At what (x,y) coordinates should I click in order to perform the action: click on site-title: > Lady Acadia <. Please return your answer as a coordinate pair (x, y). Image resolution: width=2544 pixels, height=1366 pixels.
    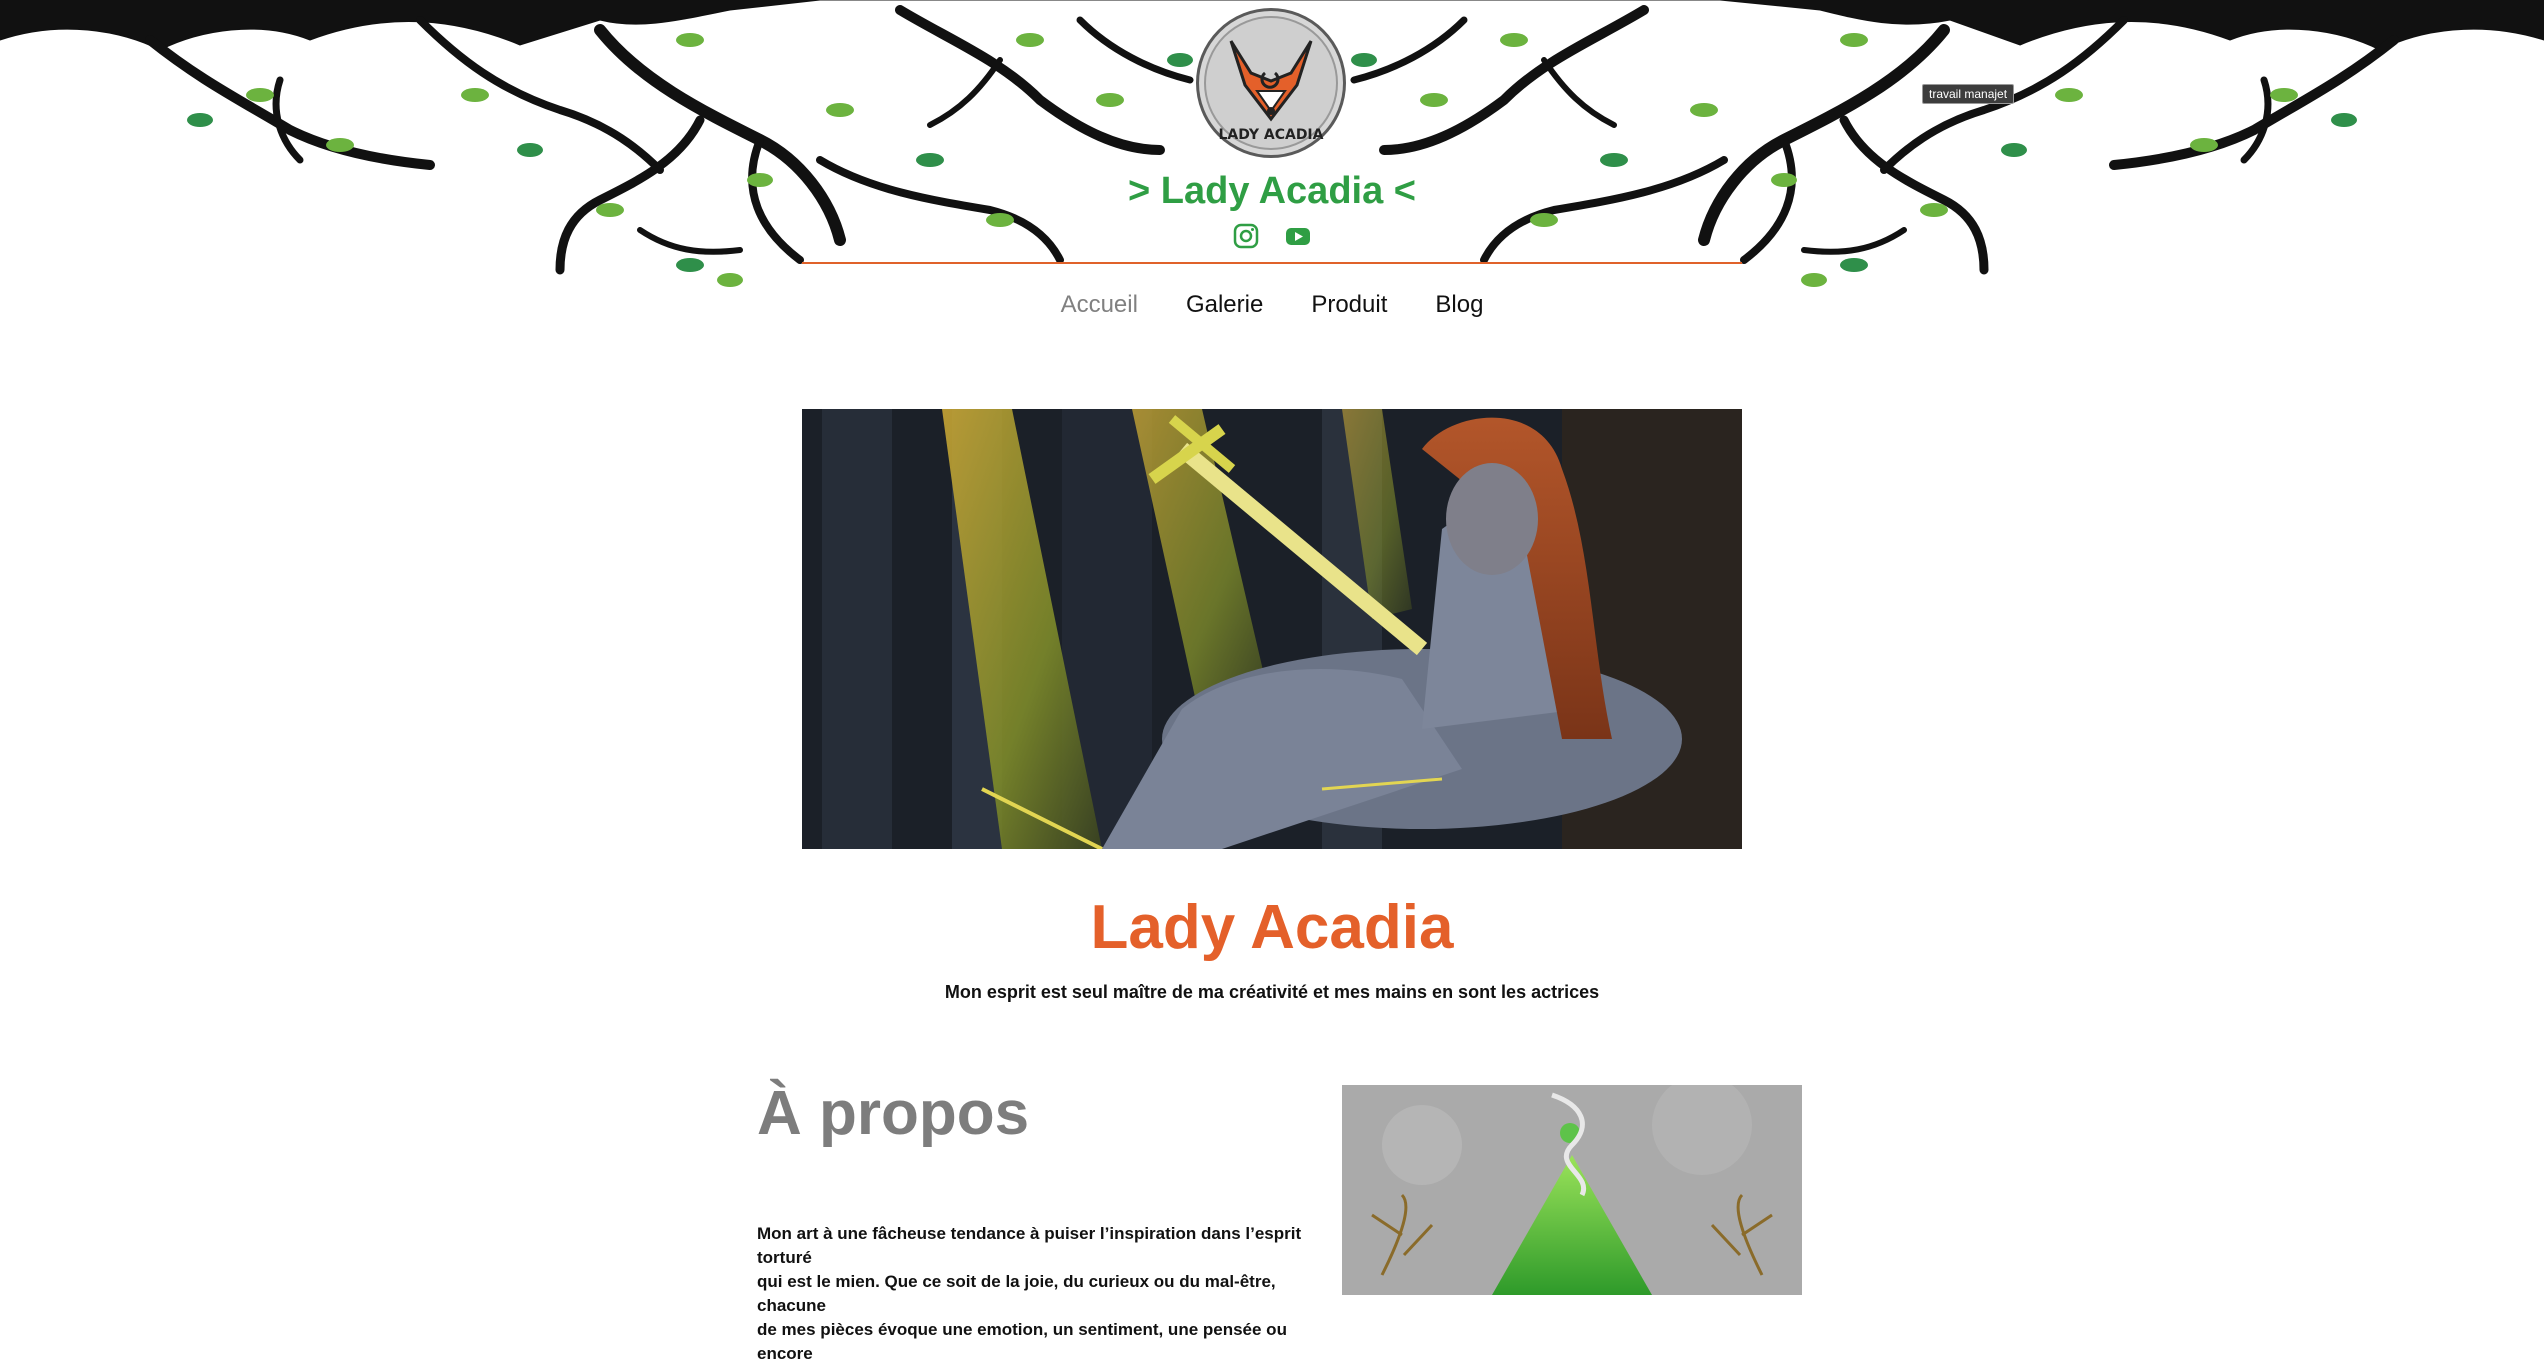
    Looking at the image, I should click on (1272, 191).